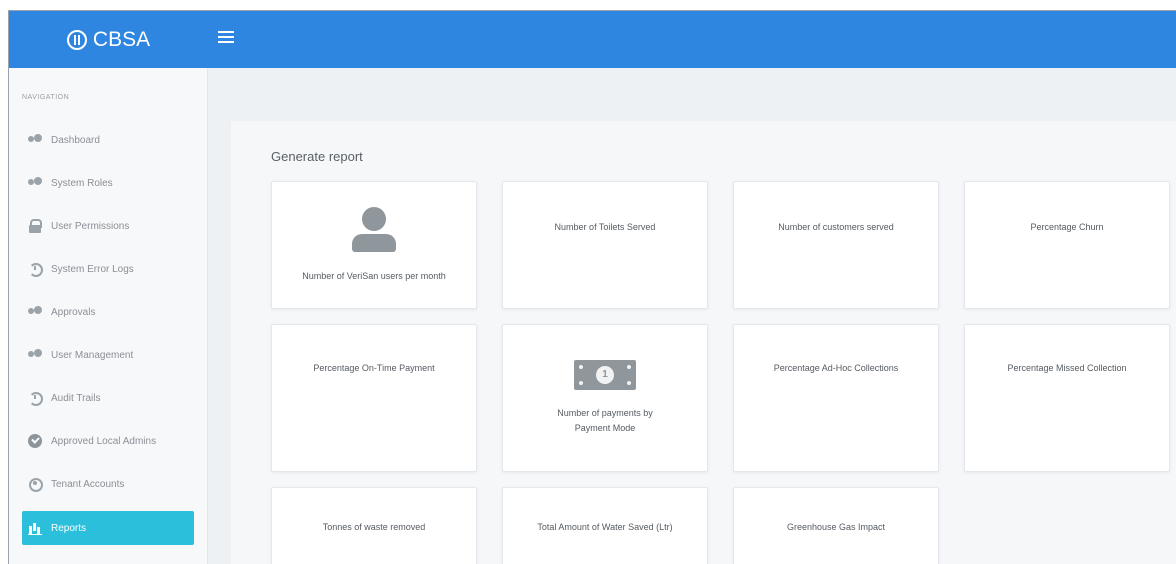  I want to click on report-card-label: Percentage Missed Collection, so click(1067, 367).